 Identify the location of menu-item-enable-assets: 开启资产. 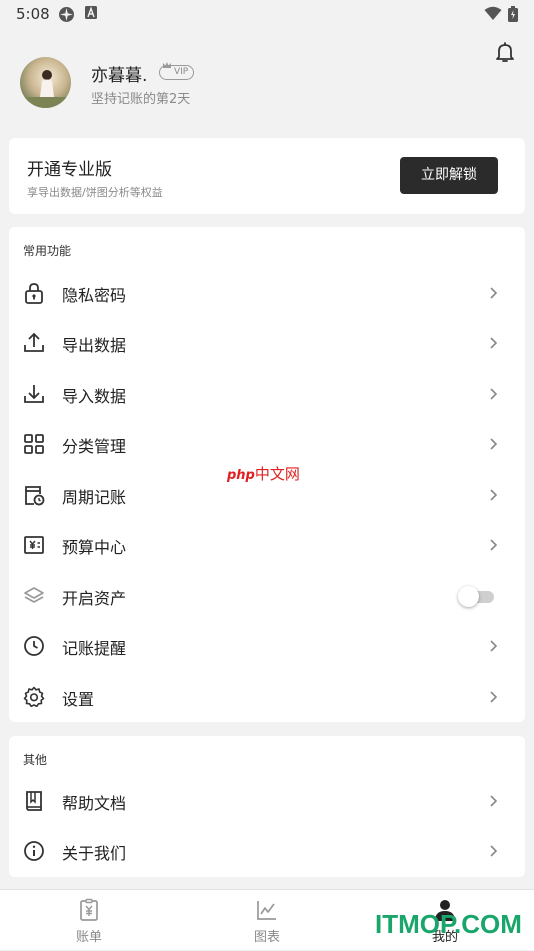
(267, 596).